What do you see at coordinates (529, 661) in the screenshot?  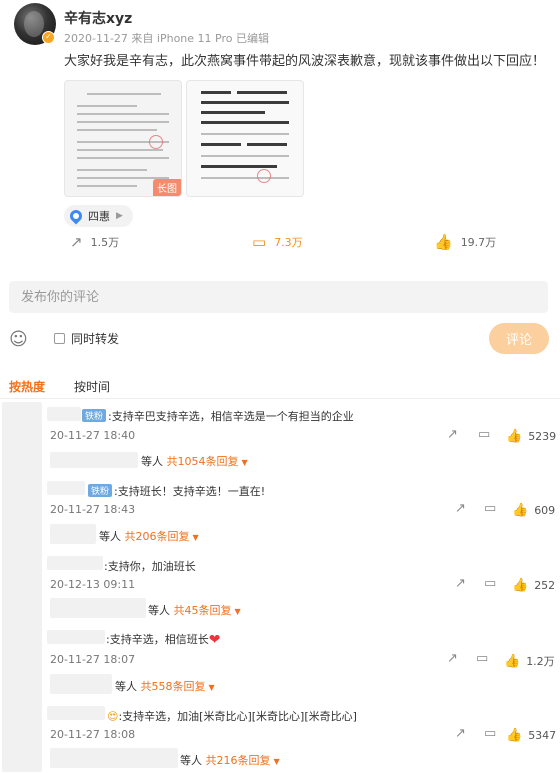 I see `comment-like-button: 👍 1.2万` at bounding box center [529, 661].